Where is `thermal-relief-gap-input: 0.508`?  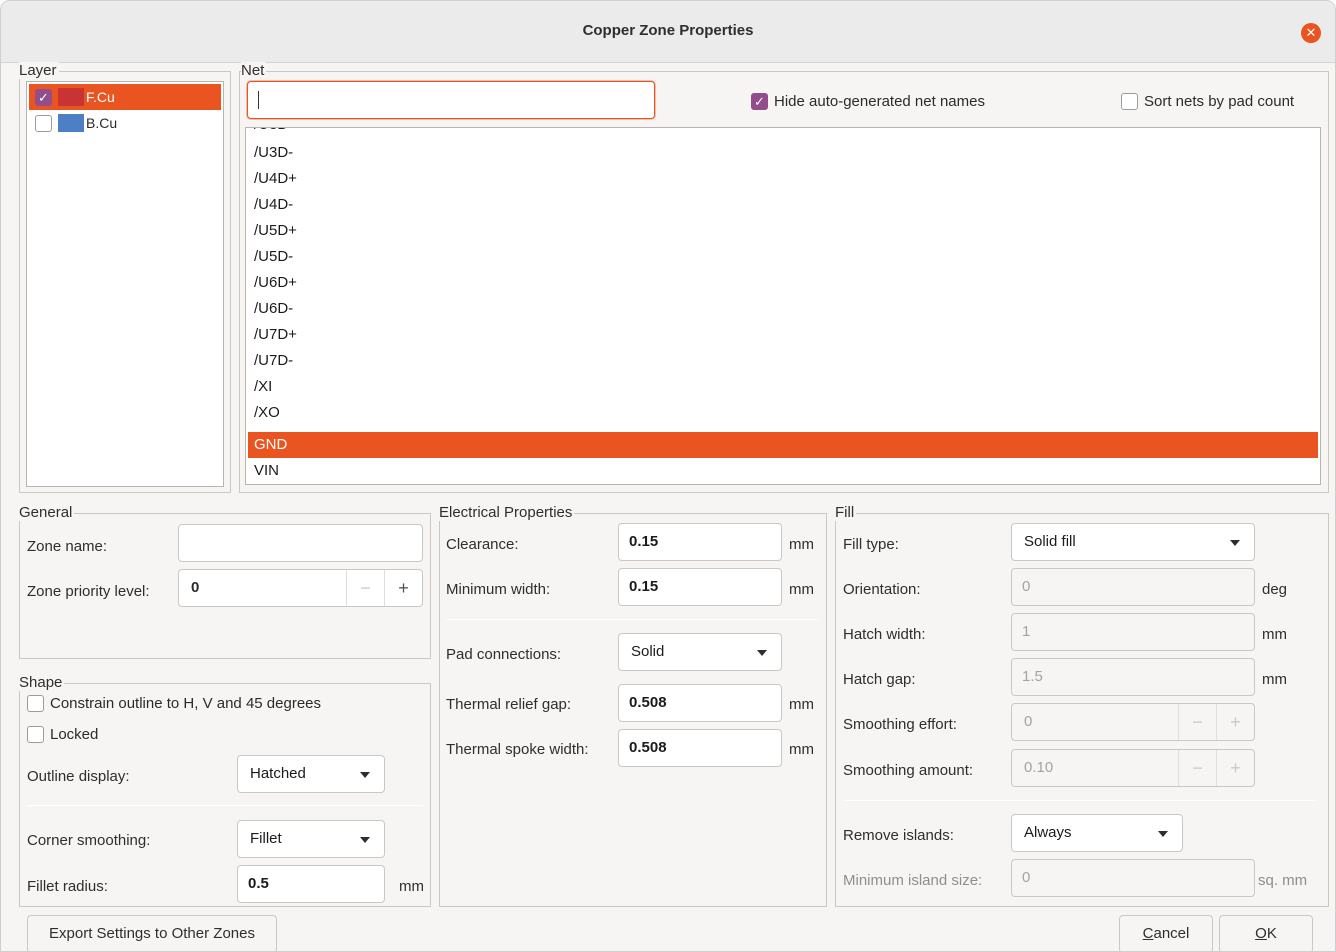
thermal-relief-gap-input: 0.508 is located at coordinates (700, 703).